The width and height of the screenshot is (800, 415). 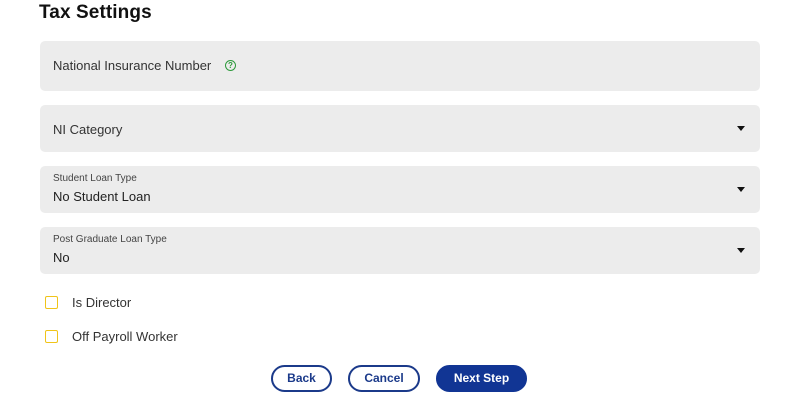 What do you see at coordinates (95, 12) in the screenshot?
I see `page-title: Tax Settings` at bounding box center [95, 12].